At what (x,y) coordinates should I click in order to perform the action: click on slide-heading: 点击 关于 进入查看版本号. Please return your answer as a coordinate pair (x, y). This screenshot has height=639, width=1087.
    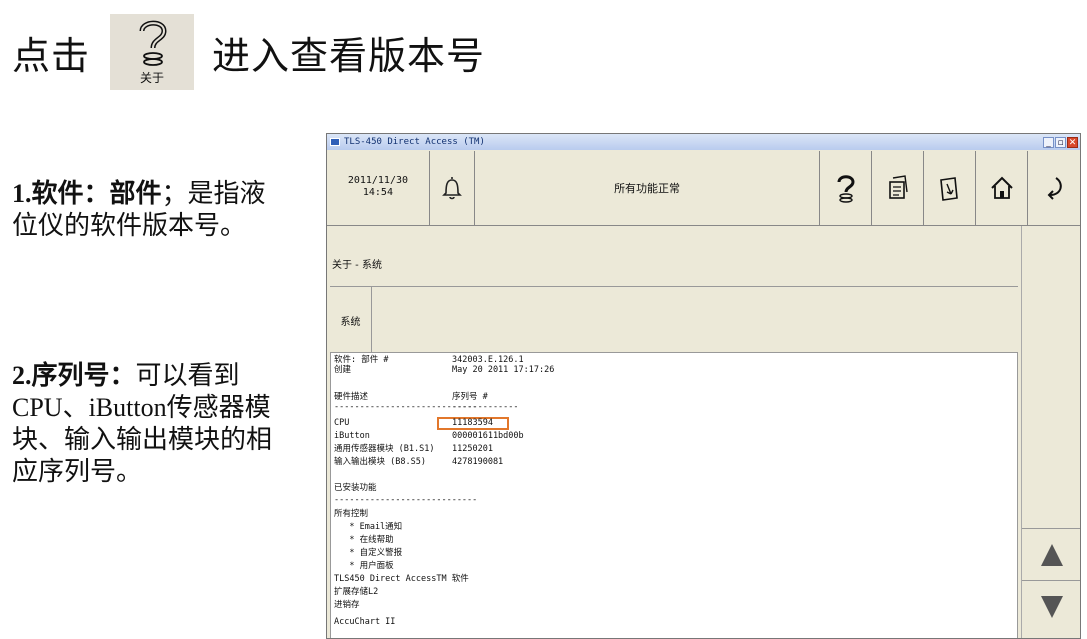
    Looking at the image, I should click on (248, 52).